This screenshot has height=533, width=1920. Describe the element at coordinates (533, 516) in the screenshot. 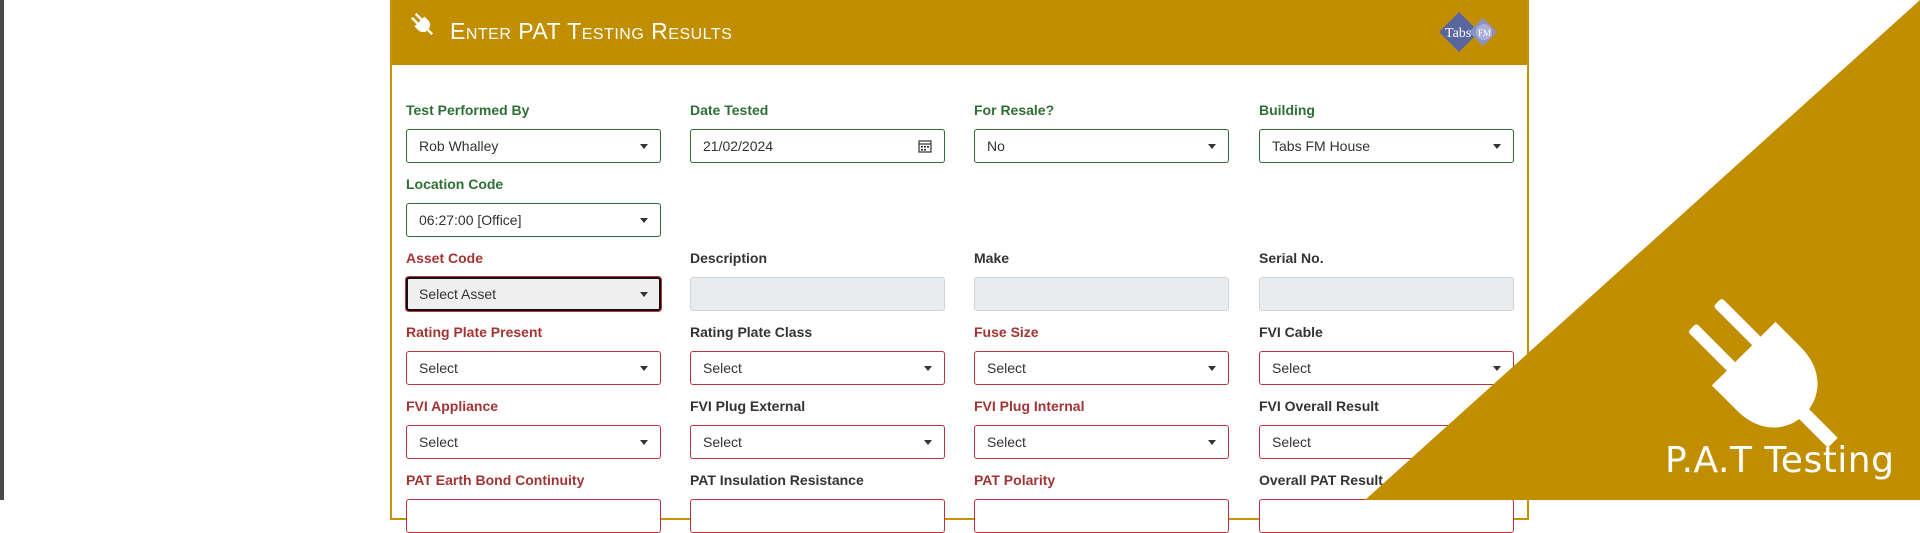

I see `pat-earth-bond-continuity-select` at that location.